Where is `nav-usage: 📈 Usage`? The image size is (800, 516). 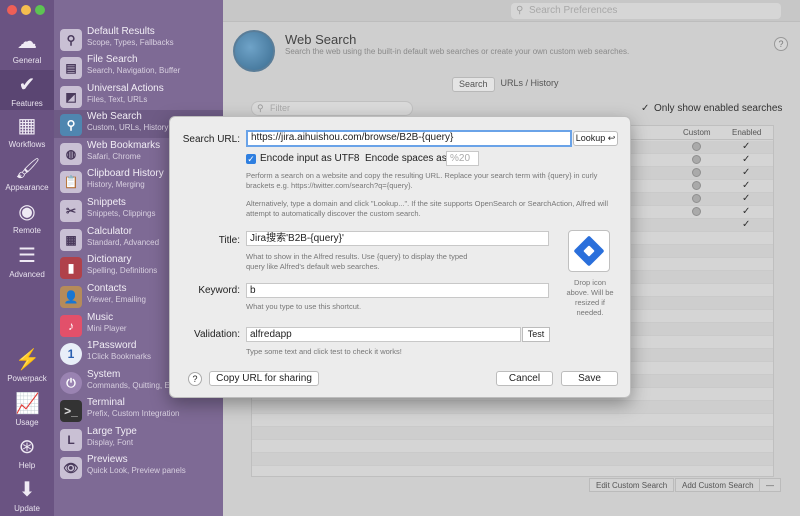 nav-usage: 📈 Usage is located at coordinates (27, 411).